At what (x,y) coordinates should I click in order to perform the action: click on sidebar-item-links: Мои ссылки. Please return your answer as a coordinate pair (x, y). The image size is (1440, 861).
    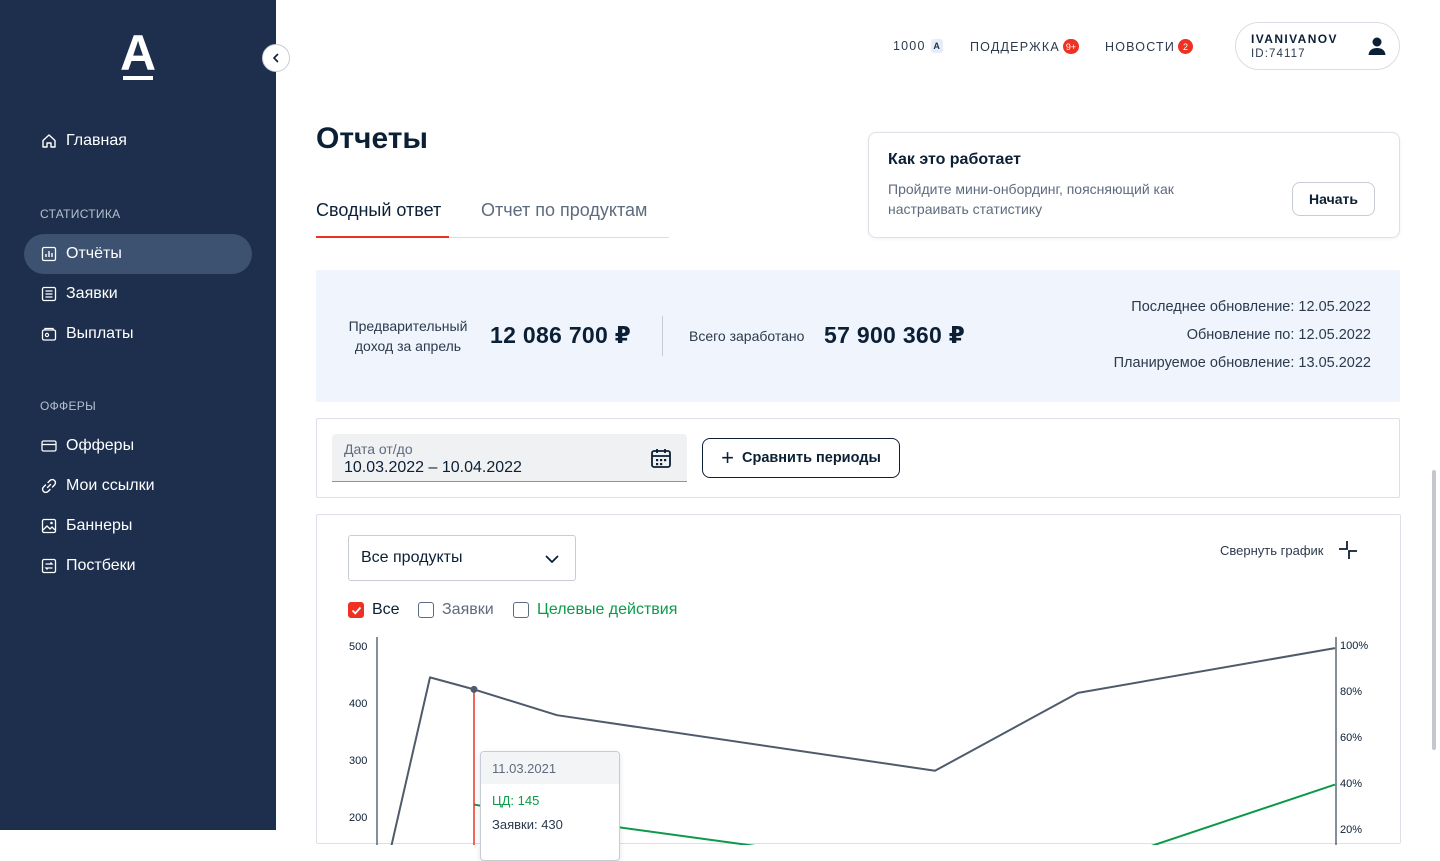
    Looking at the image, I should click on (138, 486).